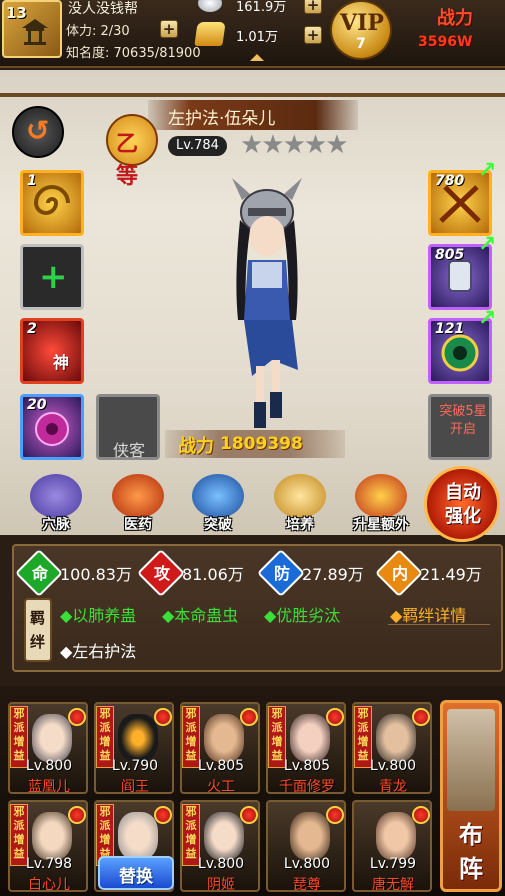  Describe the element at coordinates (392, 748) in the screenshot. I see `team-hero-card: 邪派增益 Lv.800 青龙` at that location.